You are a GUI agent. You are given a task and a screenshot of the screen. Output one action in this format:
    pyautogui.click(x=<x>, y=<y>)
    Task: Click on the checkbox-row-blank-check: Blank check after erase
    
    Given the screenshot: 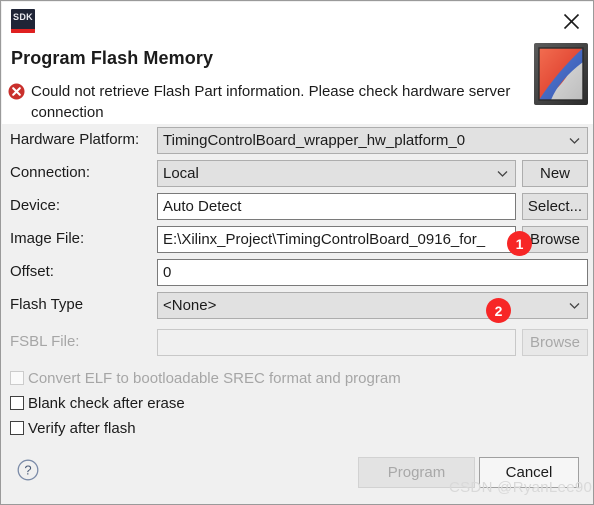 What is the action you would take?
    pyautogui.click(x=93, y=403)
    